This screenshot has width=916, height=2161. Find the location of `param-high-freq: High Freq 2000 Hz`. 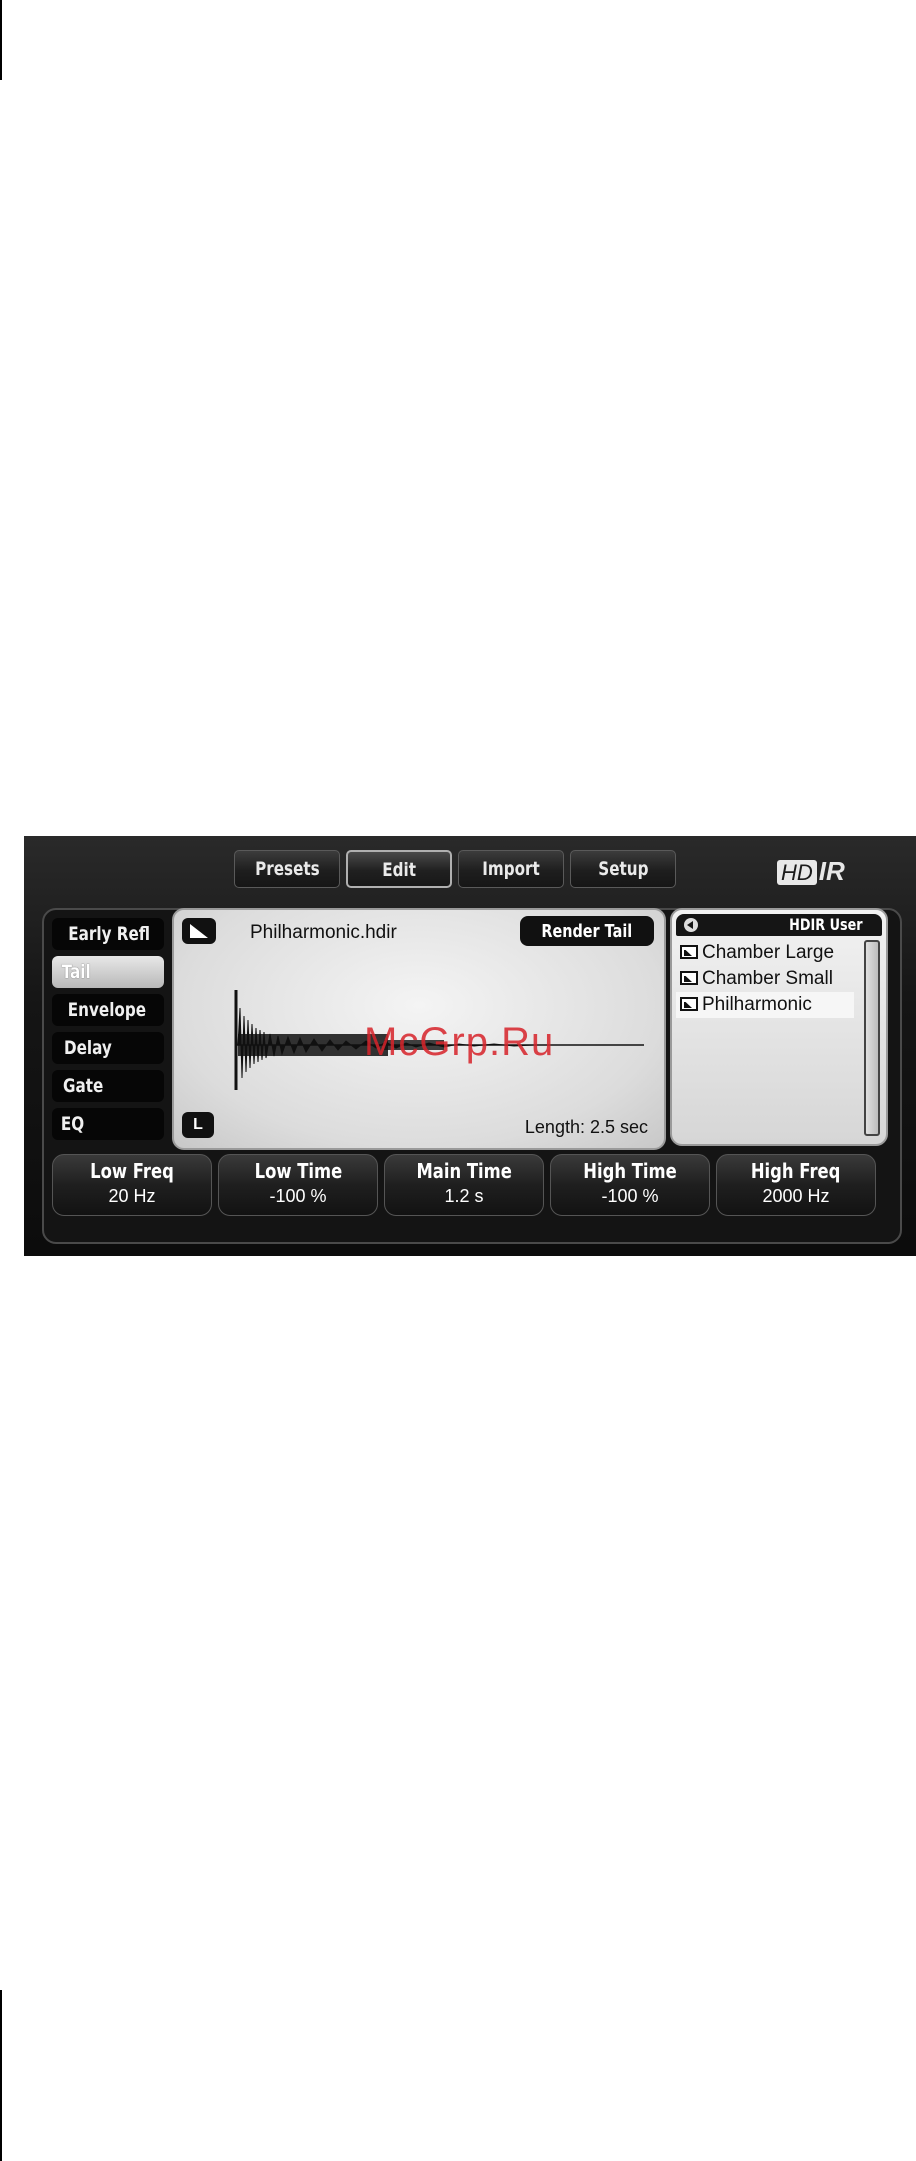

param-high-freq: High Freq 2000 Hz is located at coordinates (796, 1185).